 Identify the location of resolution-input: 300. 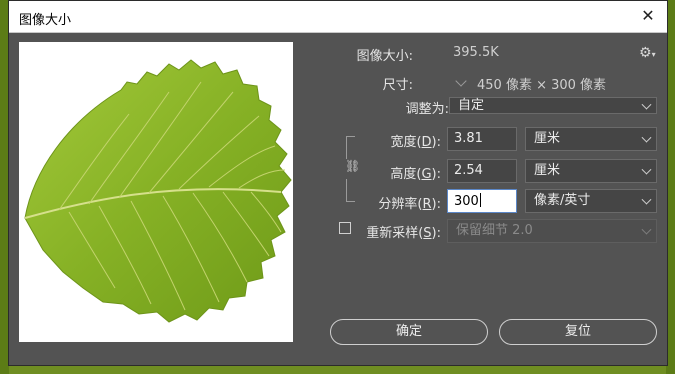
(482, 201).